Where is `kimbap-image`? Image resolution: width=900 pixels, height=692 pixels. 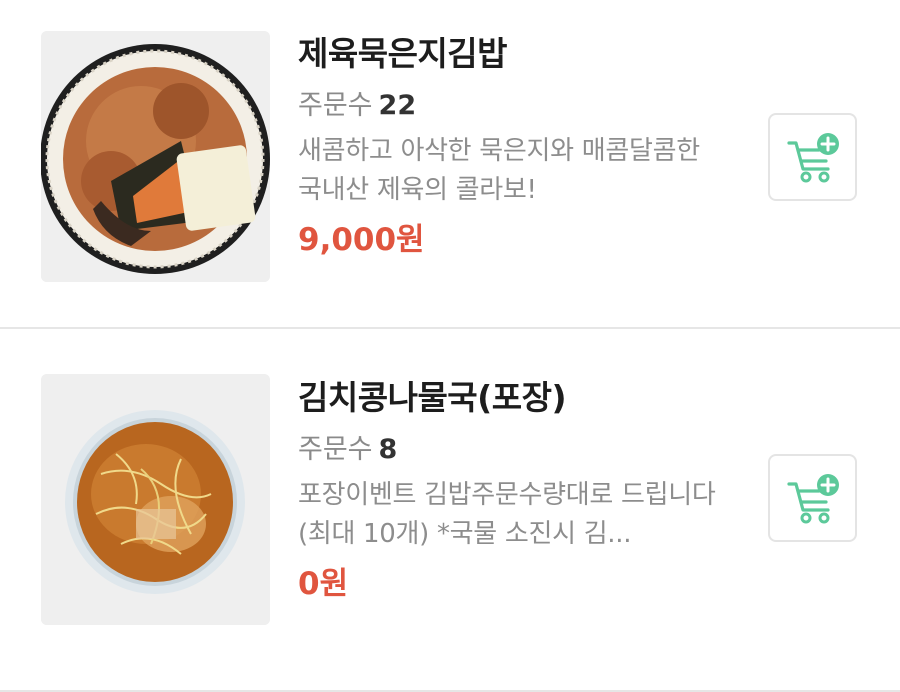
kimbap-image is located at coordinates (155, 156).